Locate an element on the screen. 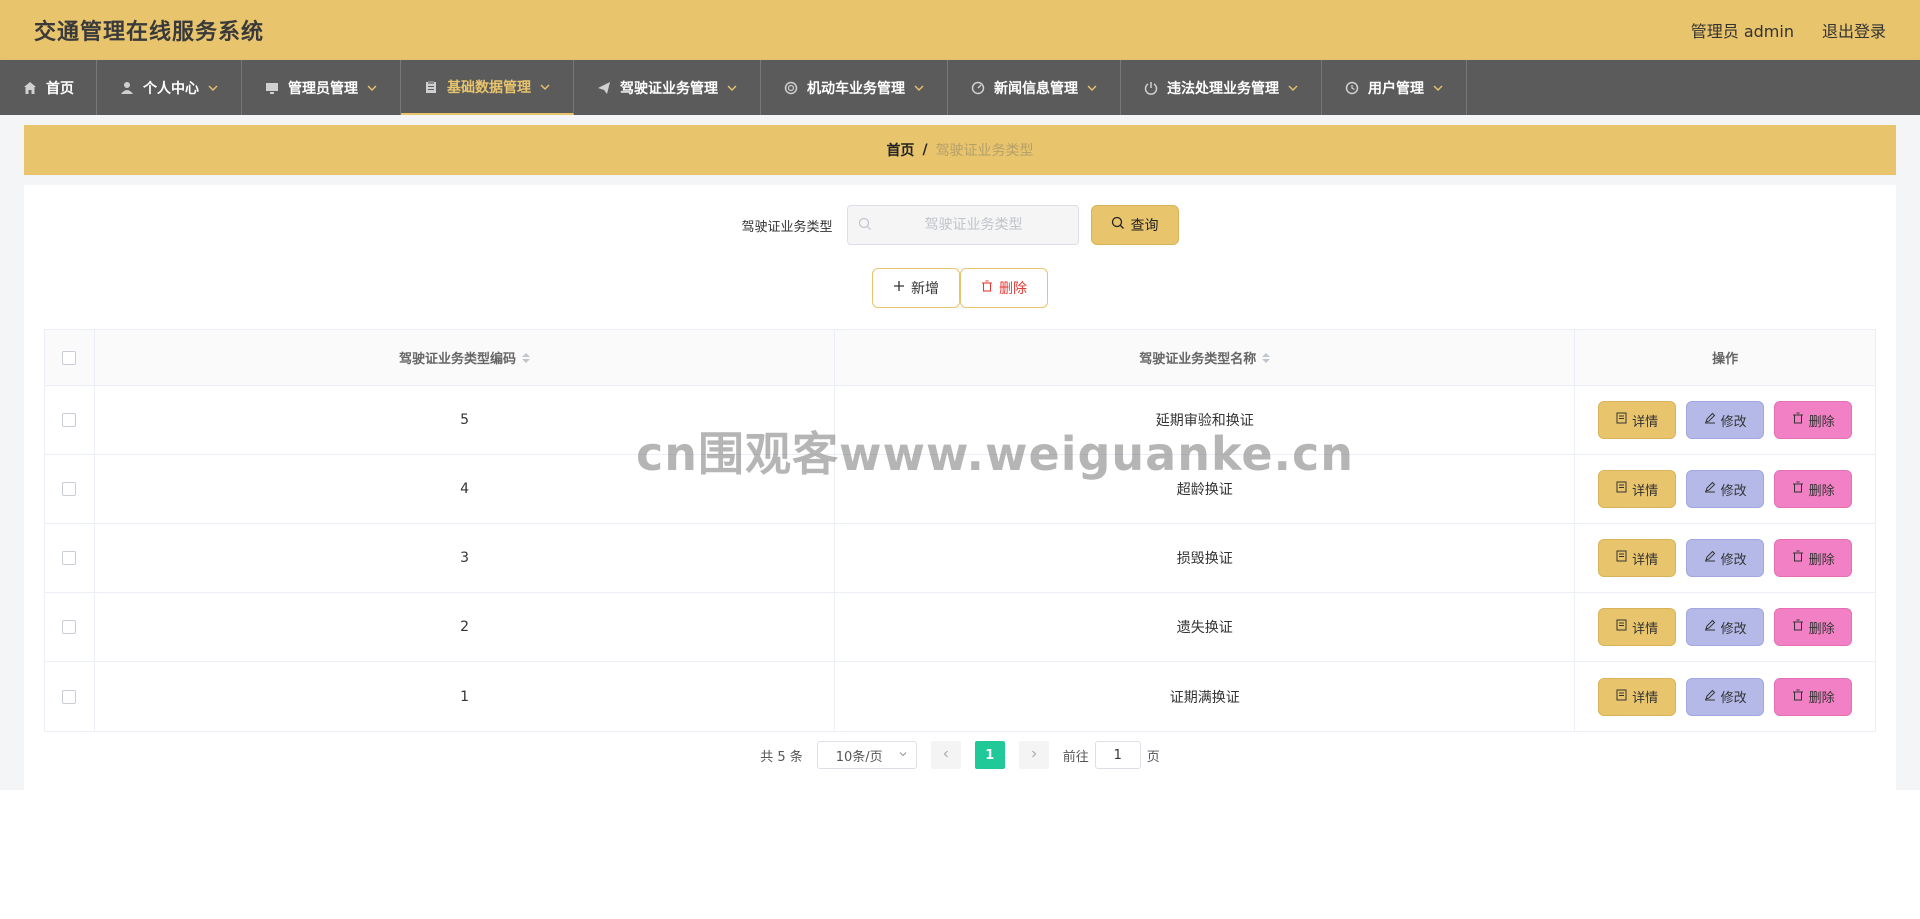 Image resolution: width=1920 pixels, height=919 pixels. nav-label: 基础数据管理 is located at coordinates (489, 87).